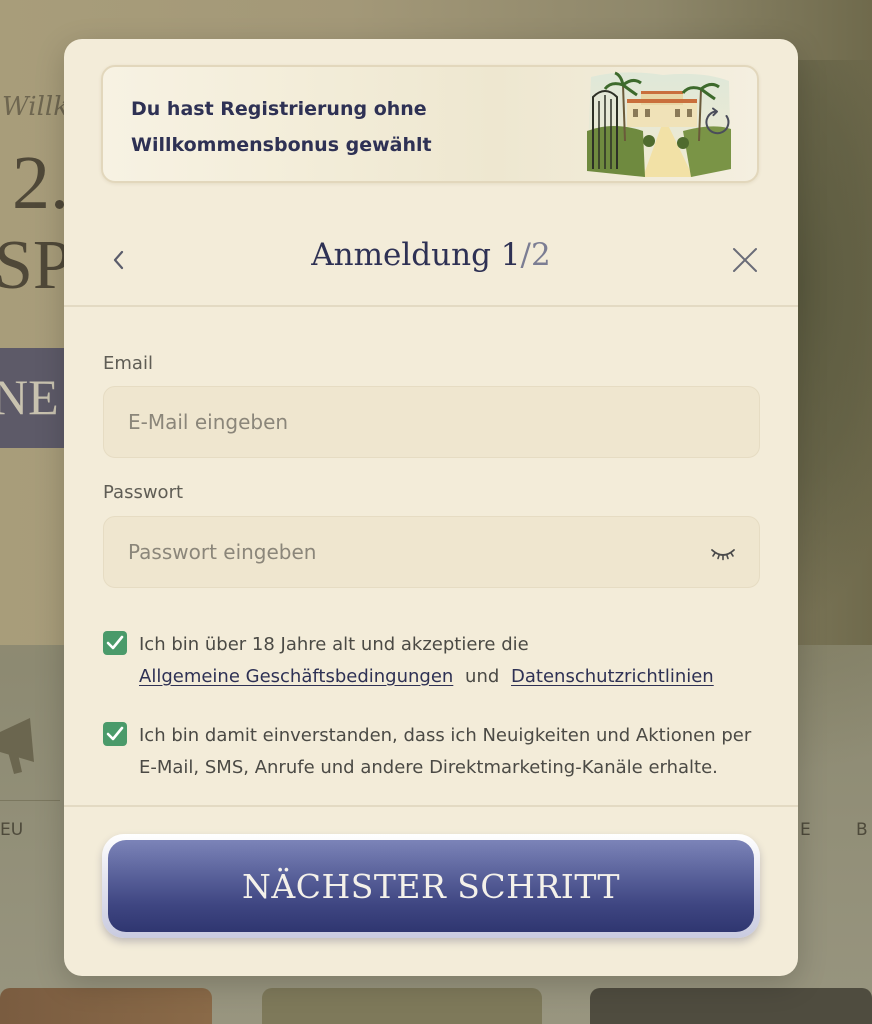 The image size is (872, 1024). I want to click on bonus-banner-line2: Willkommensbonus gewählt, so click(281, 145).